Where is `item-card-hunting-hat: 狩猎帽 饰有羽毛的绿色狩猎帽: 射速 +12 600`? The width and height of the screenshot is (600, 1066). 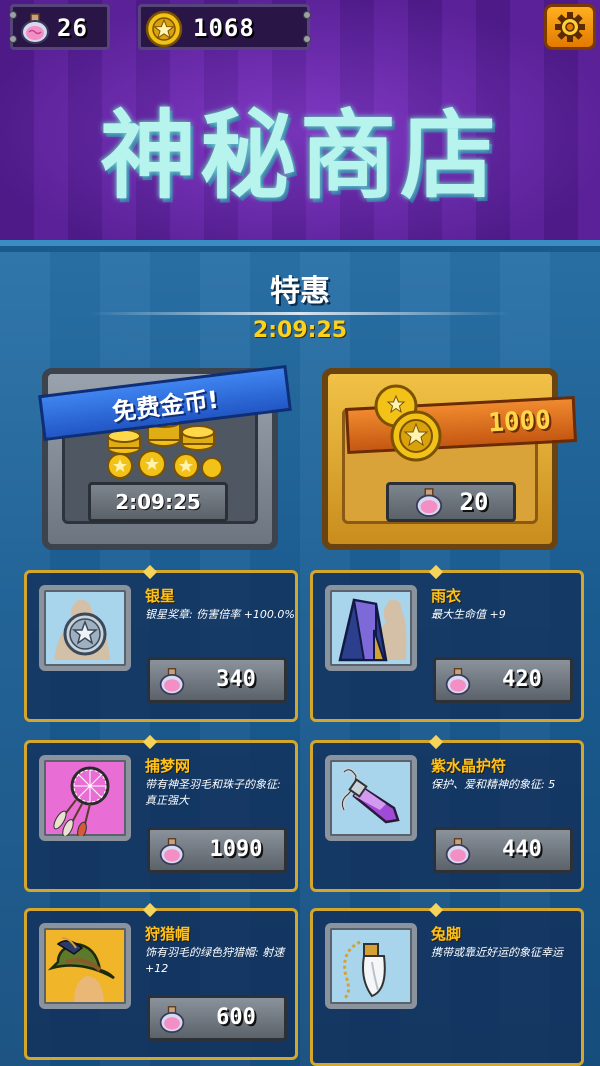 item-card-hunting-hat: 狩猎帽 饰有羽毛的绿色狩猎帽: 射速 +12 600 is located at coordinates (161, 984).